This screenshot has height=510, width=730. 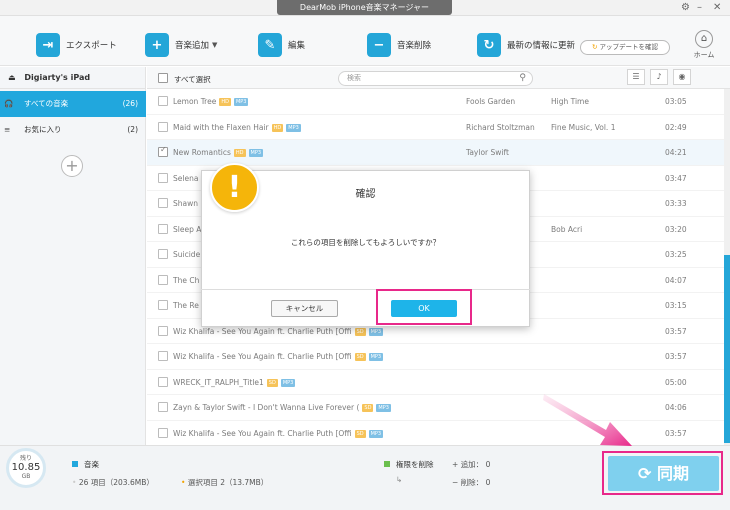 What do you see at coordinates (76, 45) in the screenshot?
I see `export-button: ⇥ エクスポート` at bounding box center [76, 45].